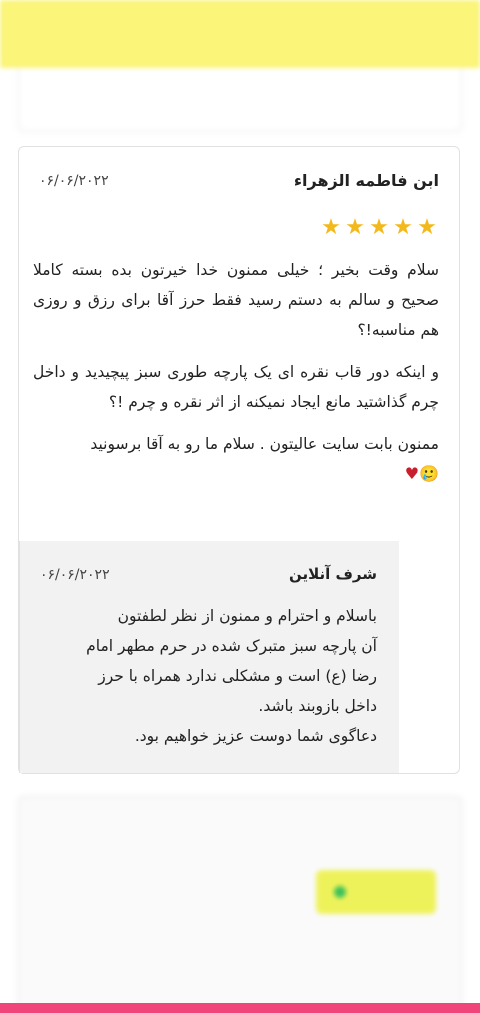  Describe the element at coordinates (429, 473) in the screenshot. I see `smile-tear-emoji-icon: 🥲` at that location.